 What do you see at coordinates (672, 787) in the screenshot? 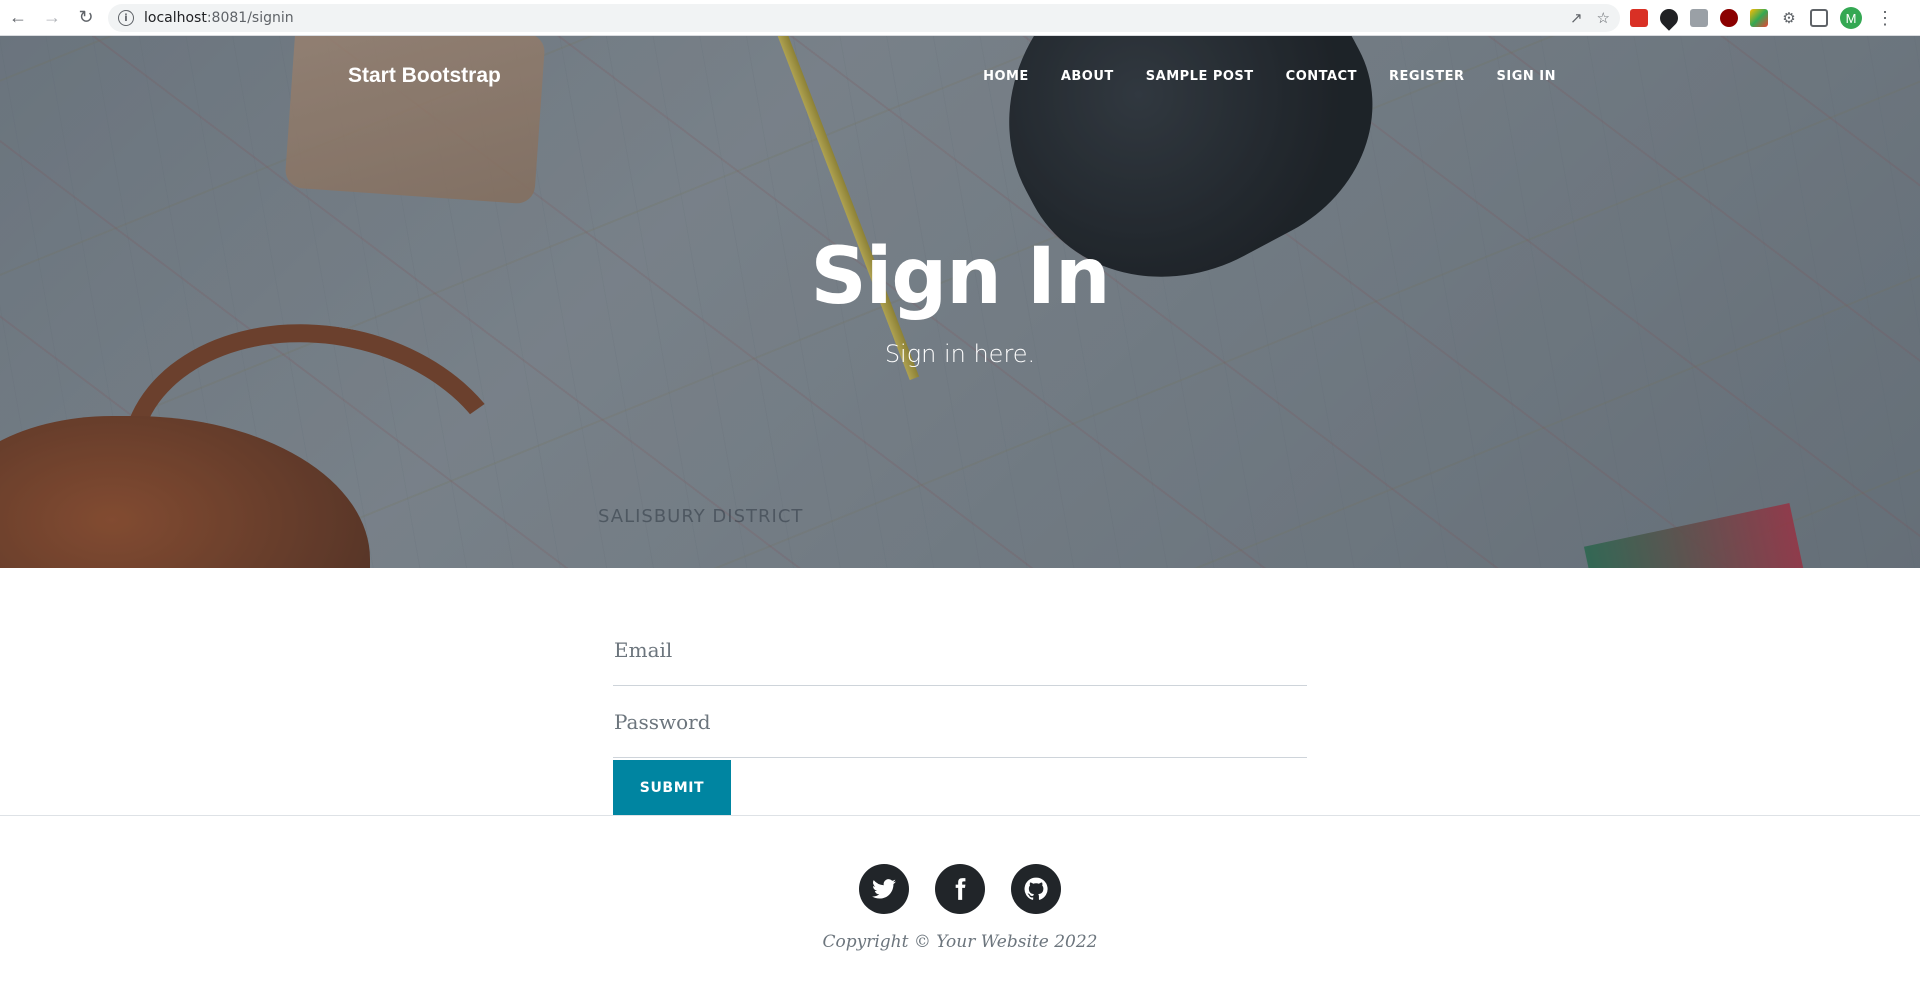
I see `submit-button: SUBMIT` at bounding box center [672, 787].